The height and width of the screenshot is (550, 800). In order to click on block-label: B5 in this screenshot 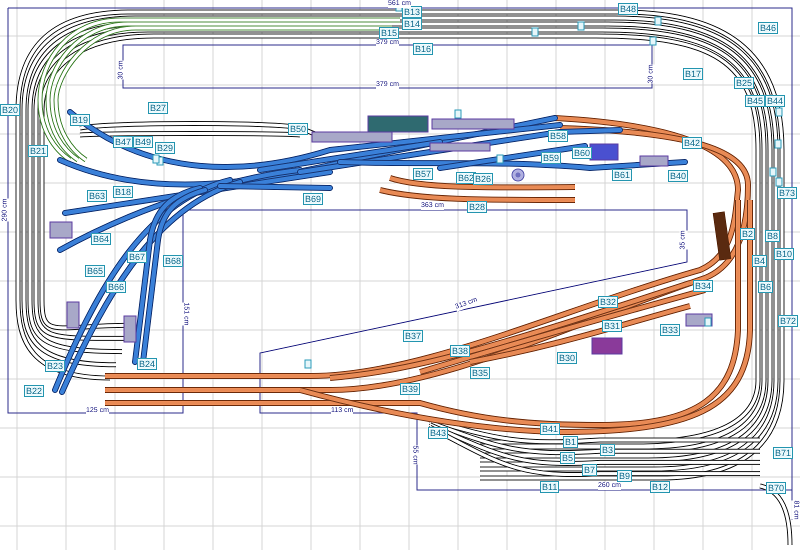, I will do `click(568, 458)`.